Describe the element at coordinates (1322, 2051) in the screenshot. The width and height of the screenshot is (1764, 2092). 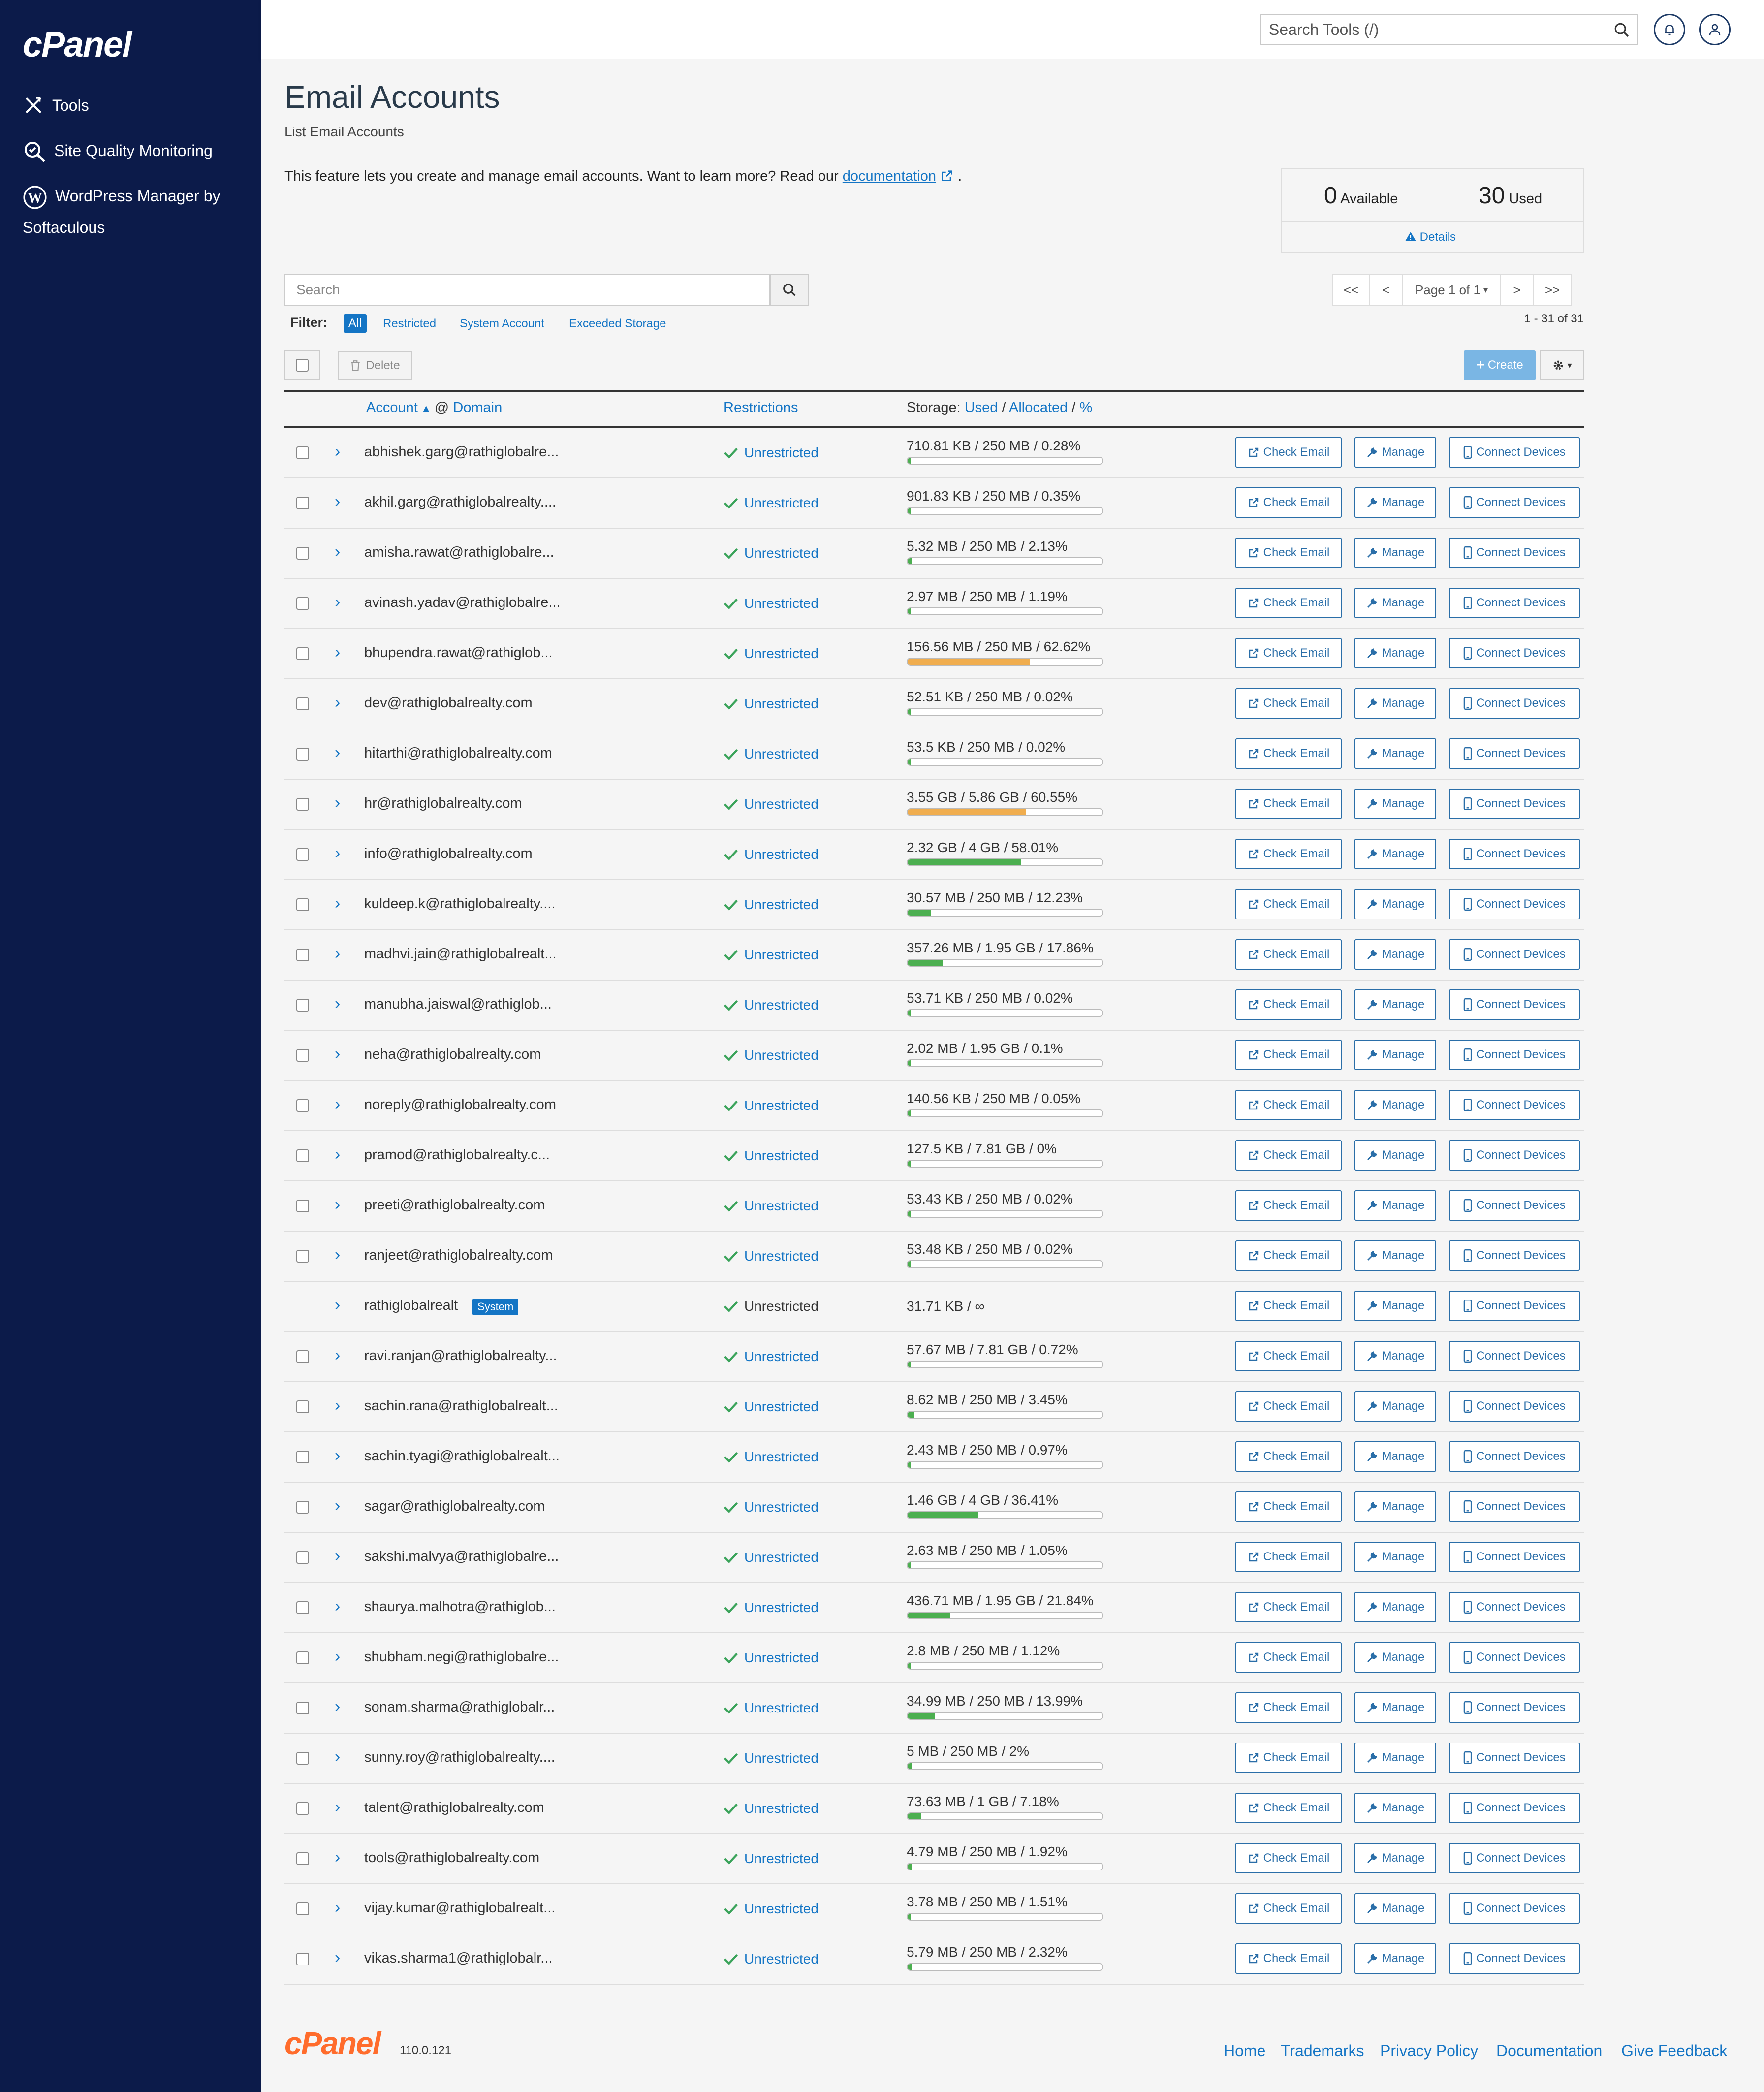
I see `footer-link-trademarks: Trademarks` at that location.